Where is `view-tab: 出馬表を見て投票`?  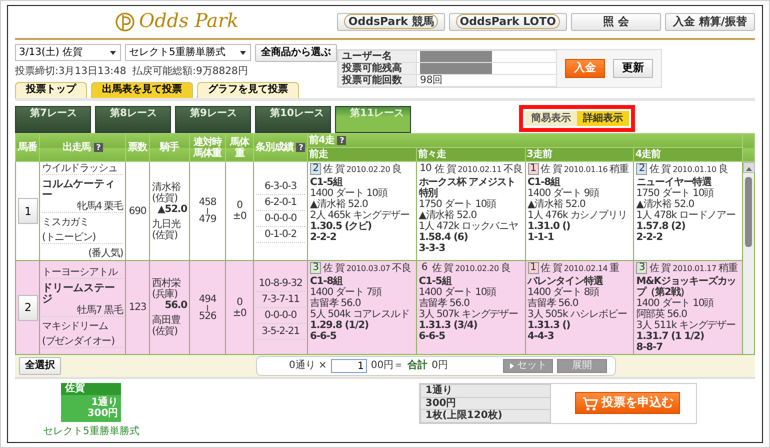 view-tab: 出馬表を見て投票 is located at coordinates (142, 90).